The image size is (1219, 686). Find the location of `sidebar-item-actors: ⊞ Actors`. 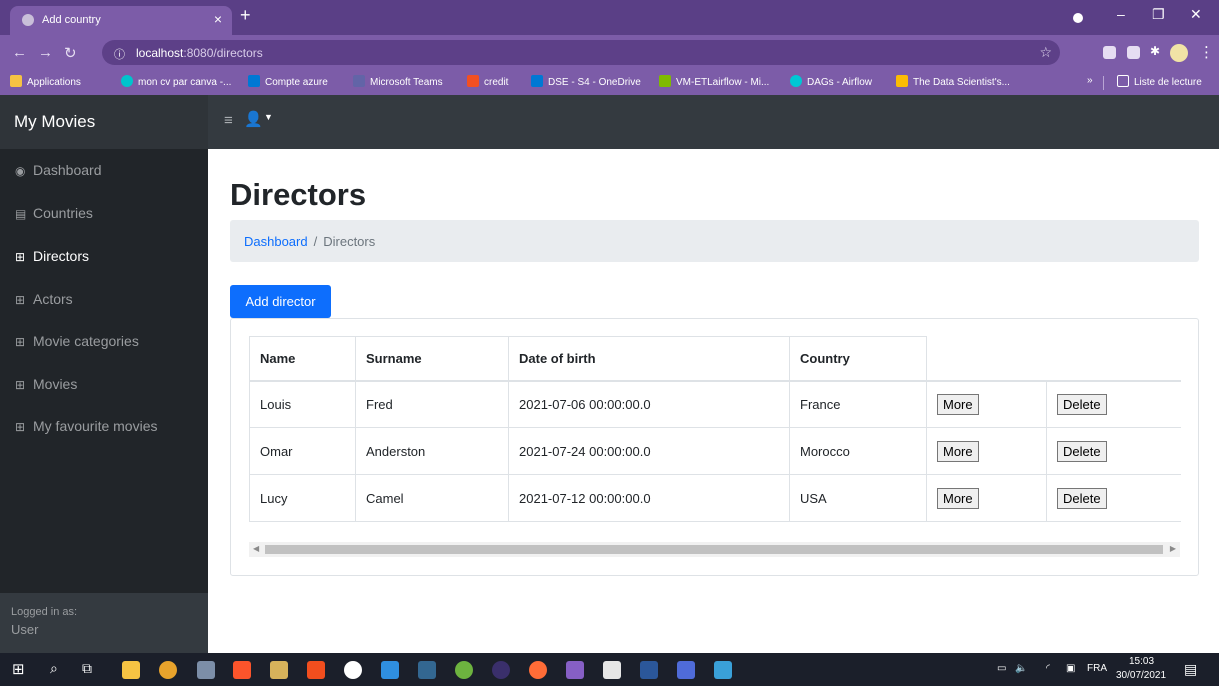

sidebar-item-actors: ⊞ Actors is located at coordinates (44, 299).